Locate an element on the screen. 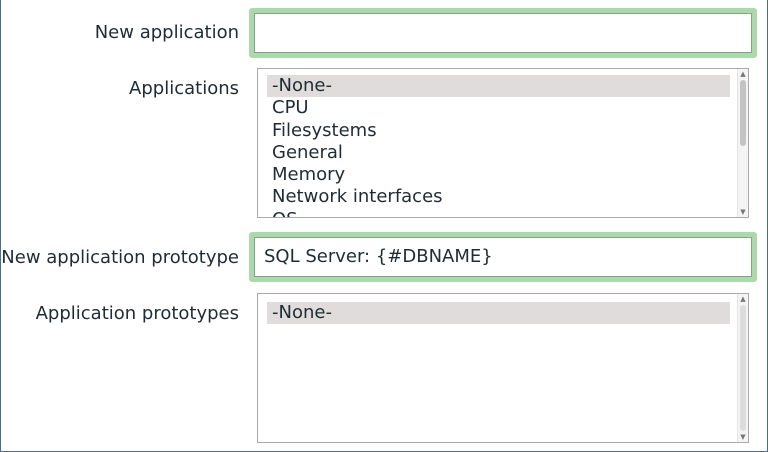  application-prototypes-options: -None- is located at coordinates (498, 313).